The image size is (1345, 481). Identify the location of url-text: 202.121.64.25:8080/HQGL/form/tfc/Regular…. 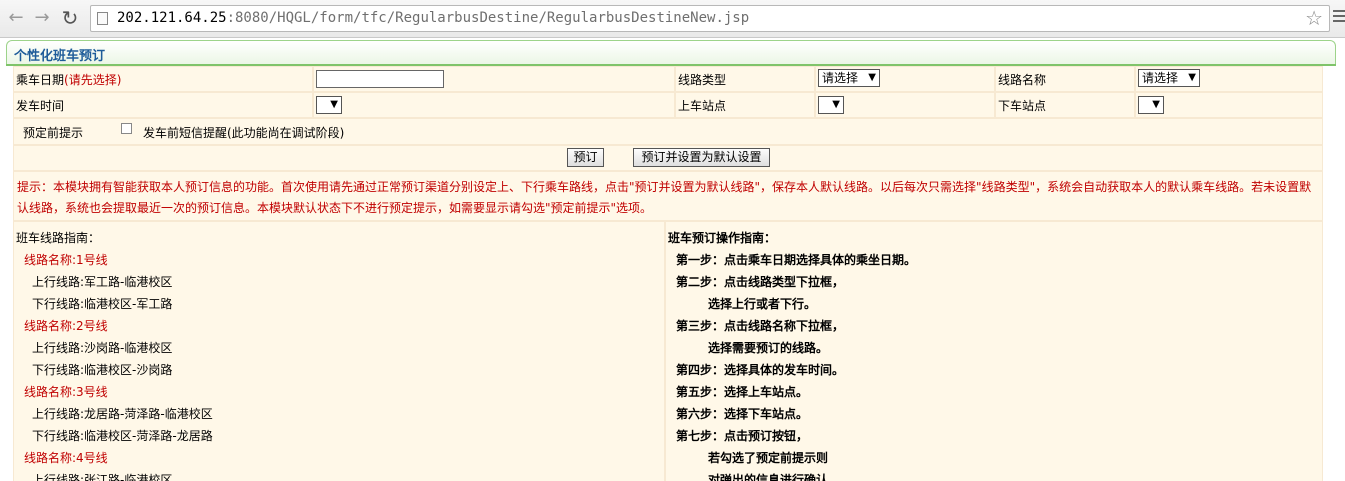
(433, 18).